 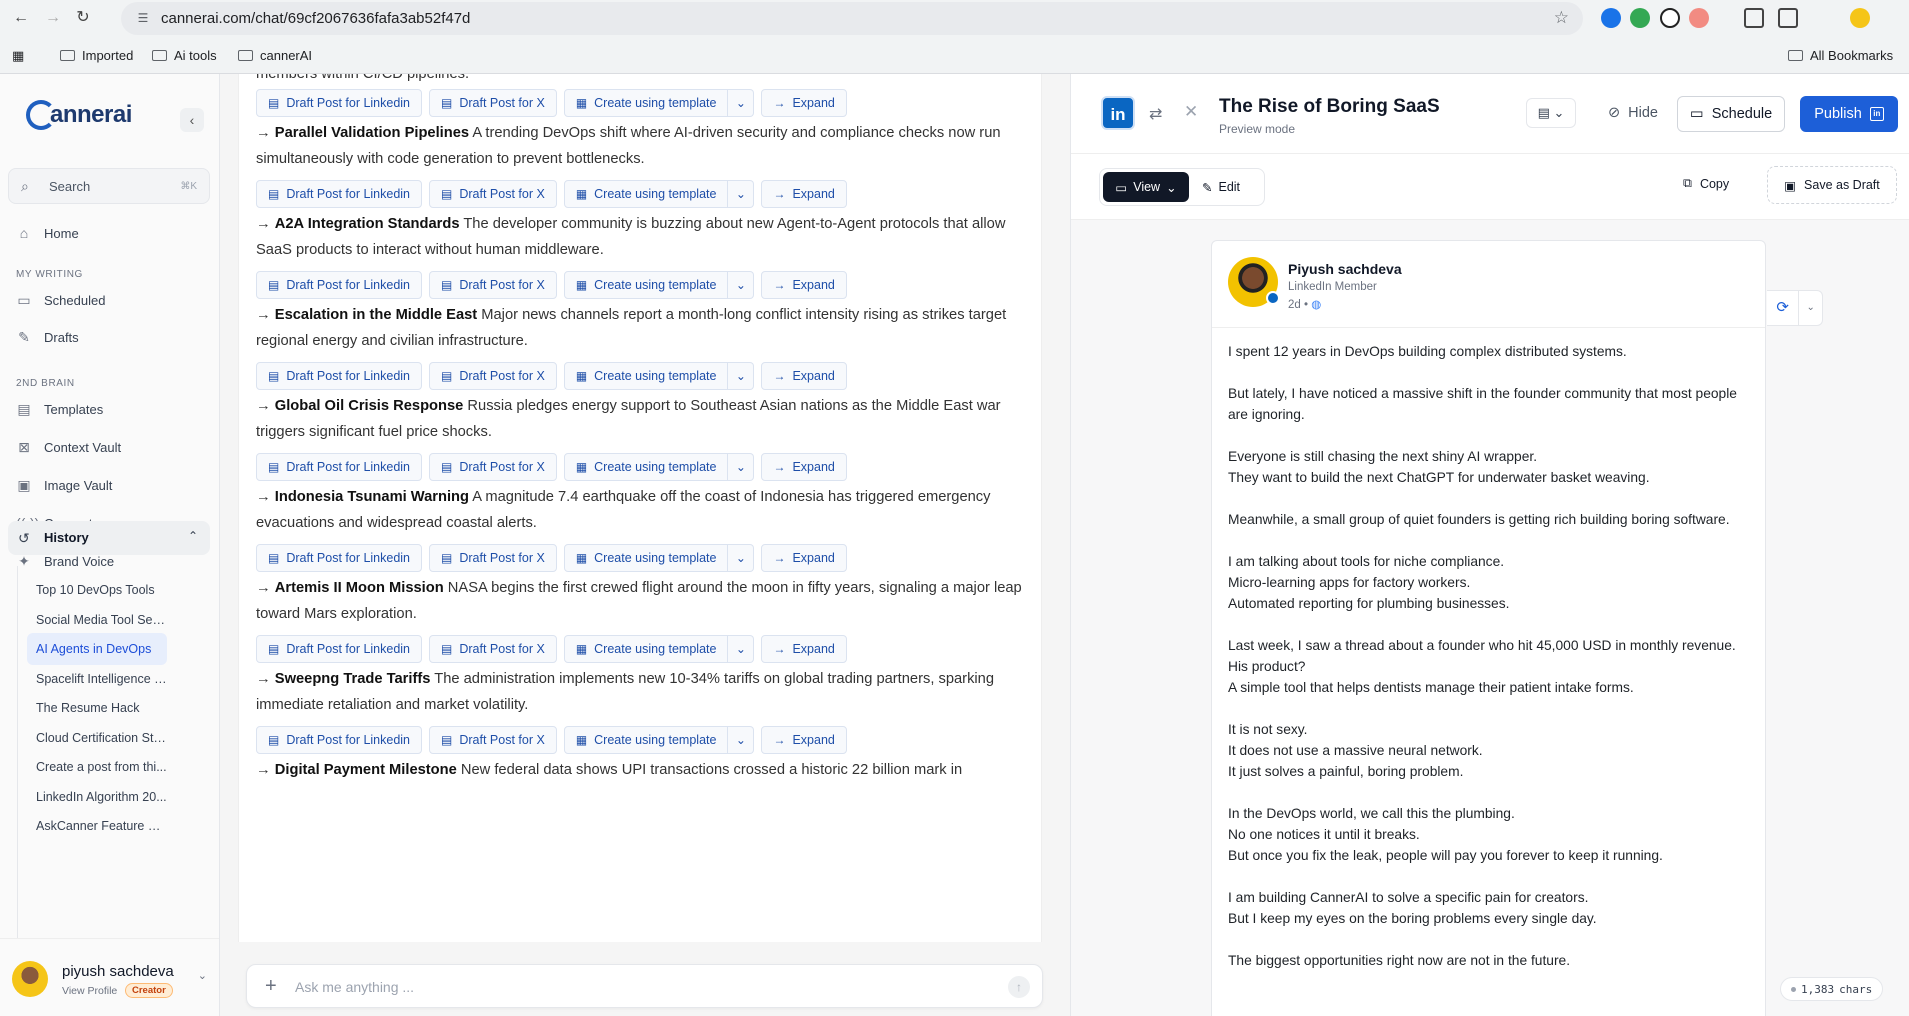 What do you see at coordinates (59, 409) in the screenshot?
I see `sidebar-item-templates: ▤ Templates` at bounding box center [59, 409].